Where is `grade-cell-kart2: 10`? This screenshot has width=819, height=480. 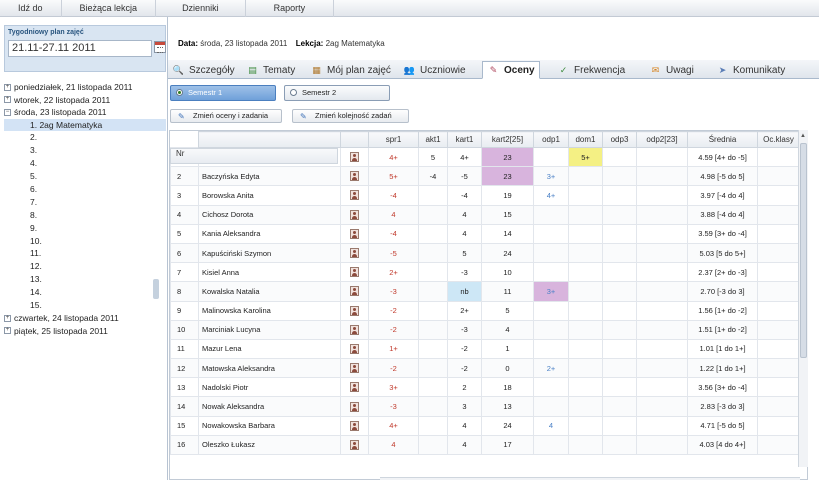
grade-cell-kart2: 10 is located at coordinates (507, 272).